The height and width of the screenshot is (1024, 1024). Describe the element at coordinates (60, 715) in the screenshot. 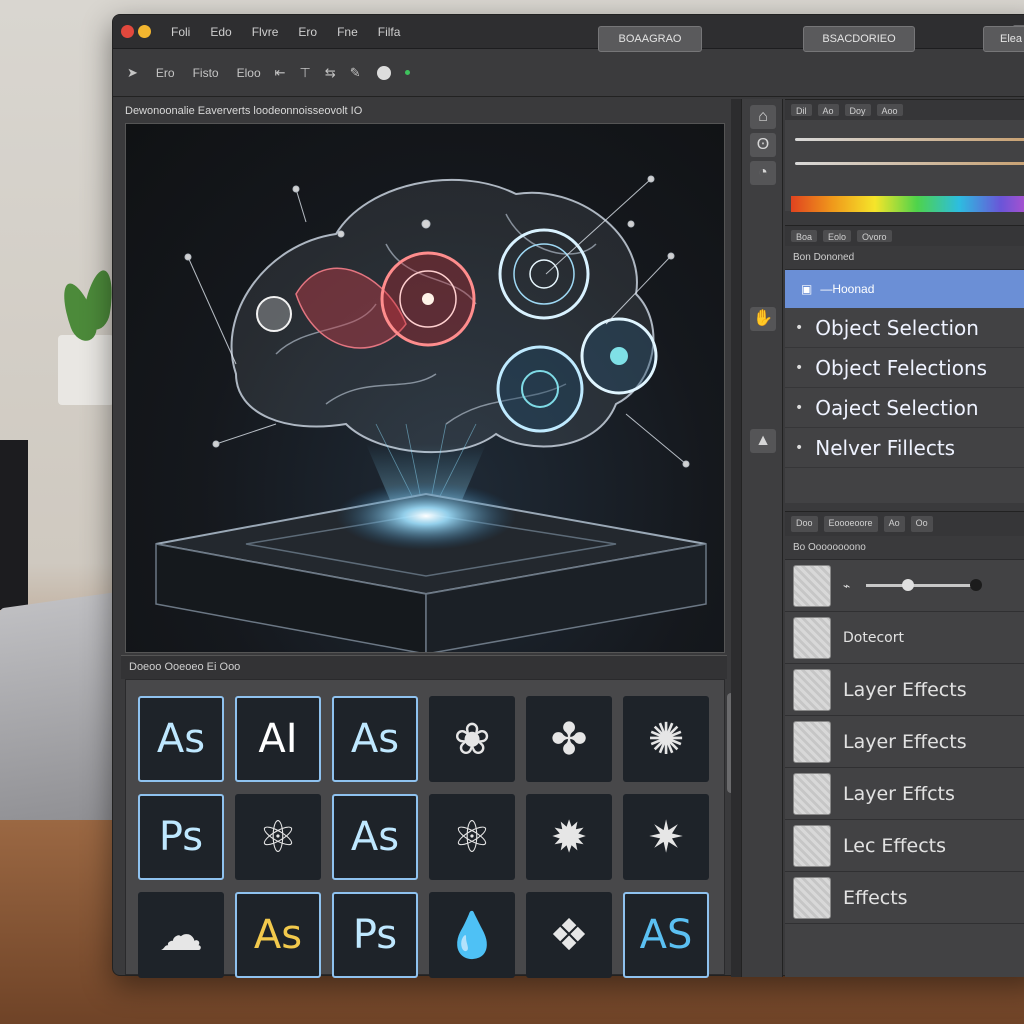

I see `laptop-body` at that location.